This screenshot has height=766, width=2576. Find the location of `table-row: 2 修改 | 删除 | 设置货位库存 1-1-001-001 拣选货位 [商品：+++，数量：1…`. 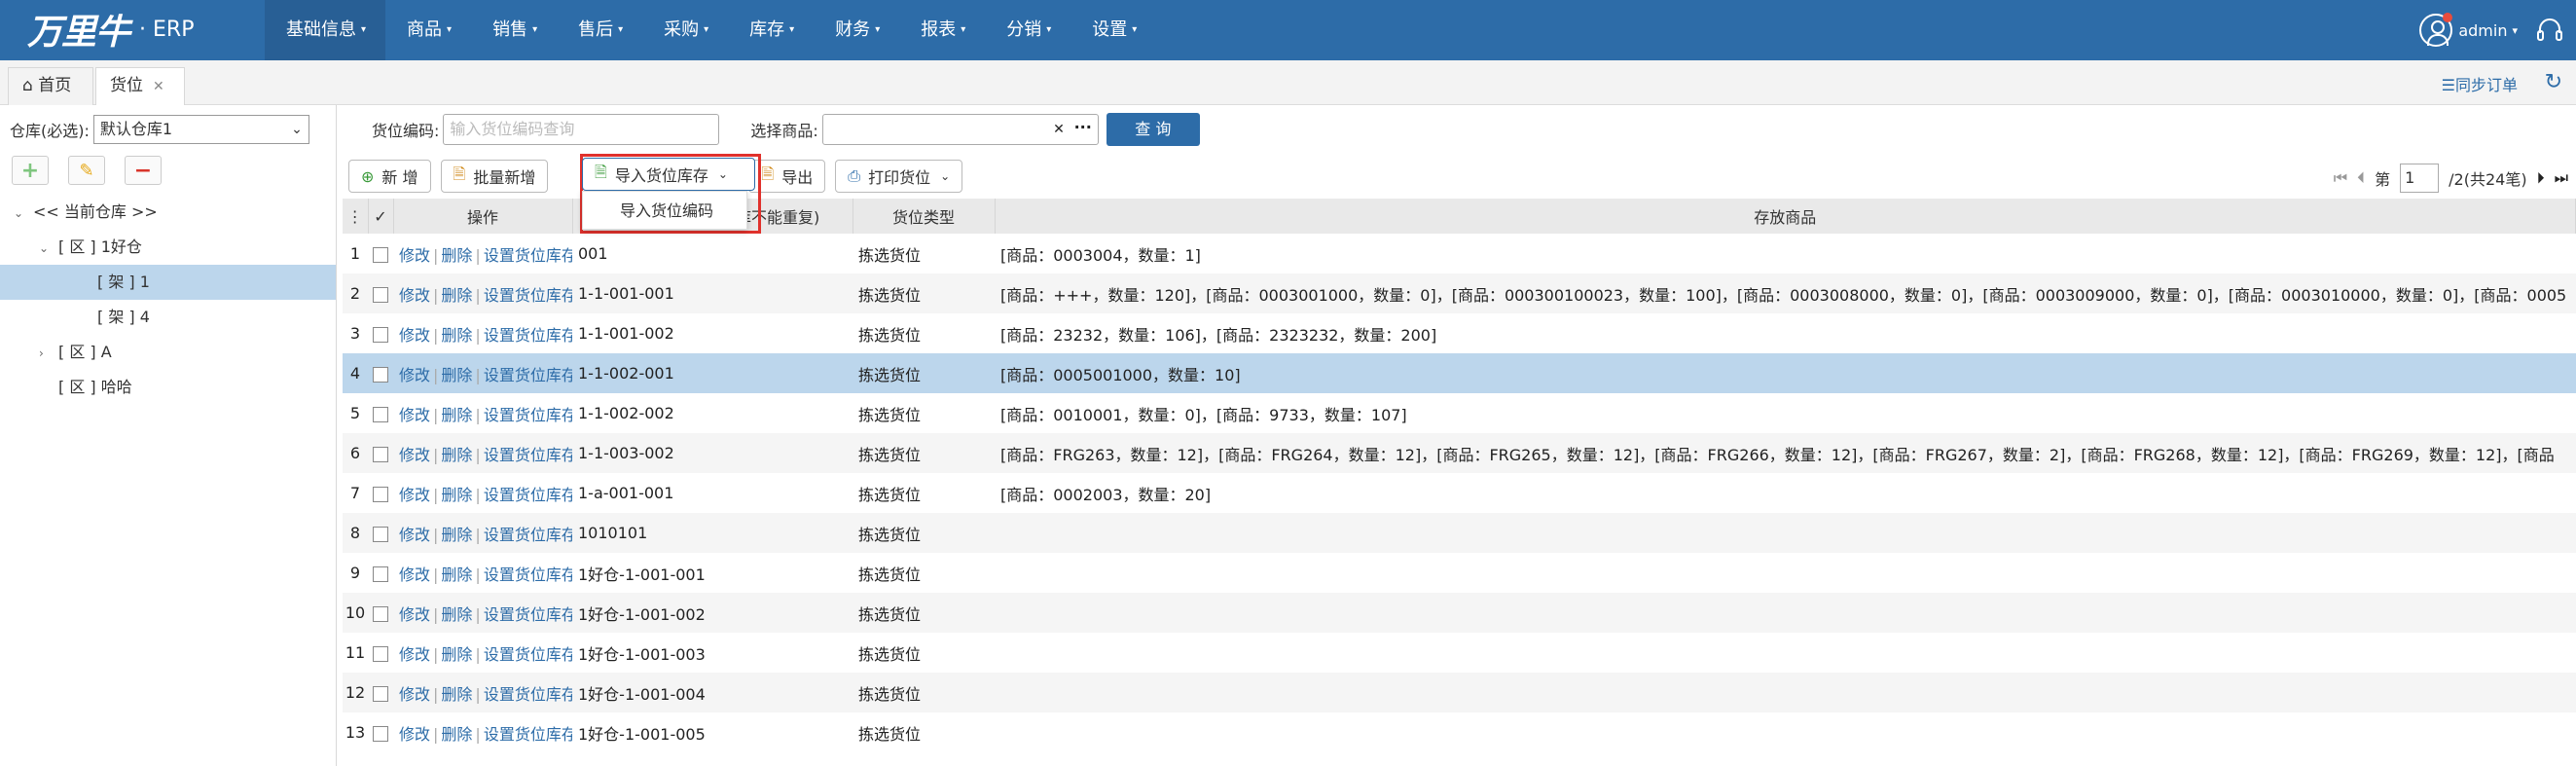

table-row: 2 修改 | 删除 | 设置货位库存 1-1-001-001 拣选货位 [商品：+++，数量：1… is located at coordinates (1459, 293).